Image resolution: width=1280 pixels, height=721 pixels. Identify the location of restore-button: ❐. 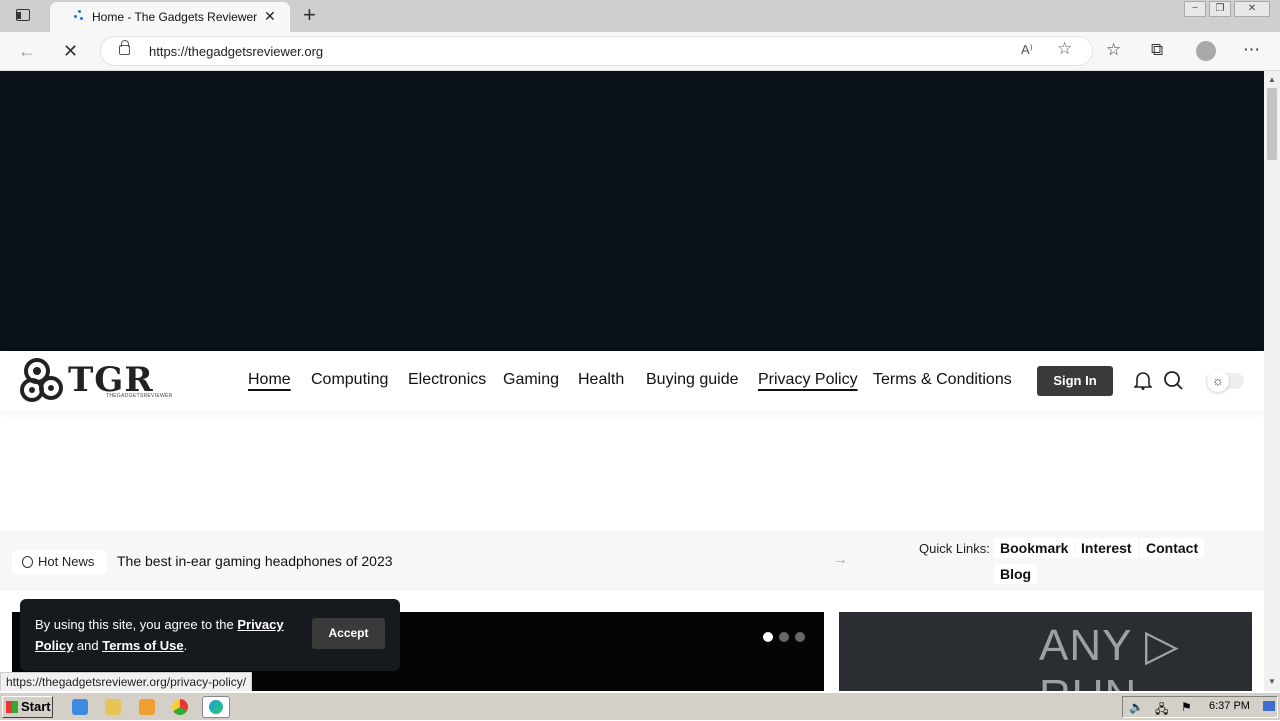
(1220, 9).